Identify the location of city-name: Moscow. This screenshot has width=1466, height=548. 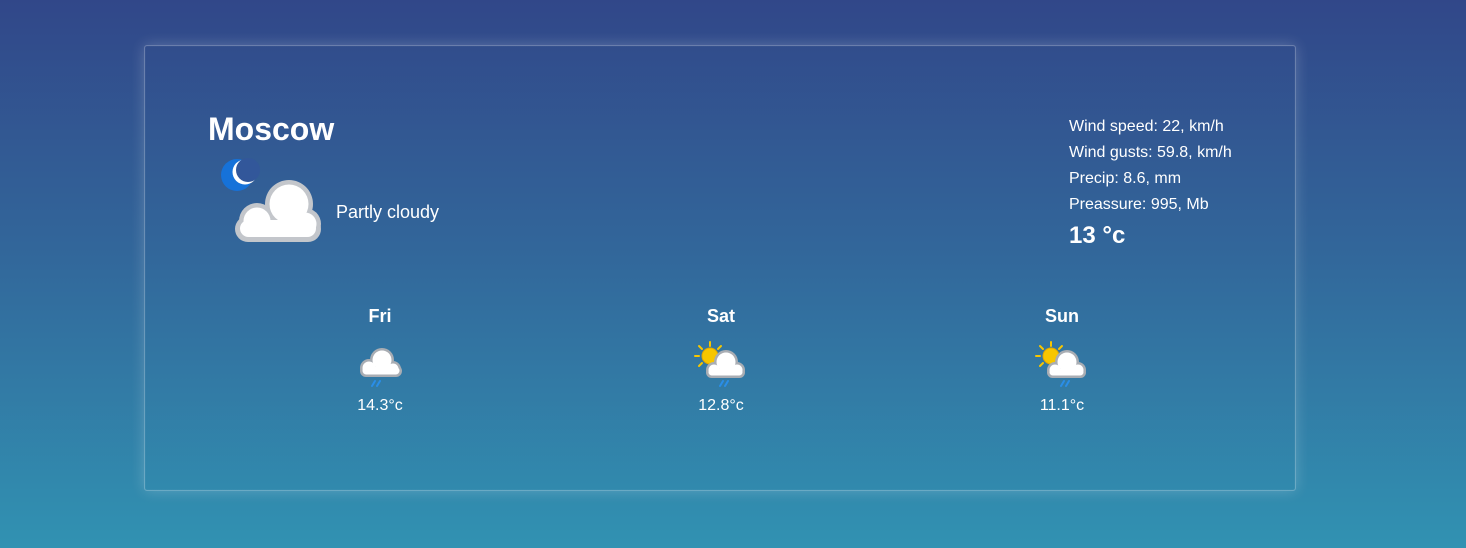
(271, 129).